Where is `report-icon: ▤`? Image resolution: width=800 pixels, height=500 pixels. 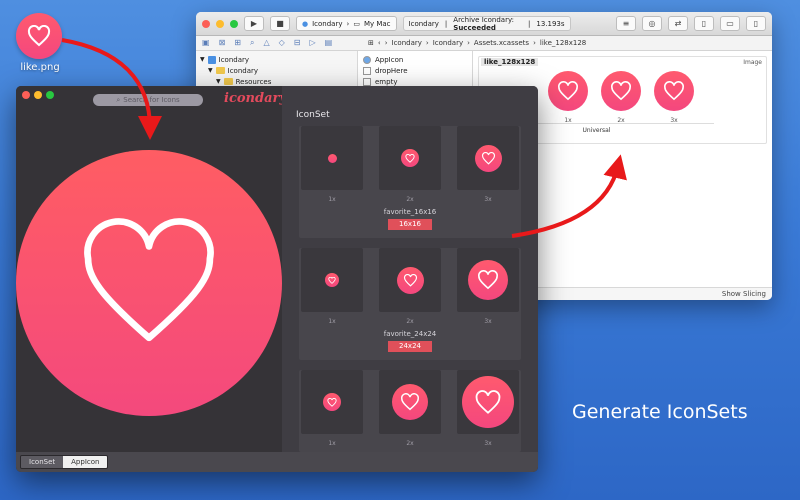 report-icon: ▤ is located at coordinates (329, 43).